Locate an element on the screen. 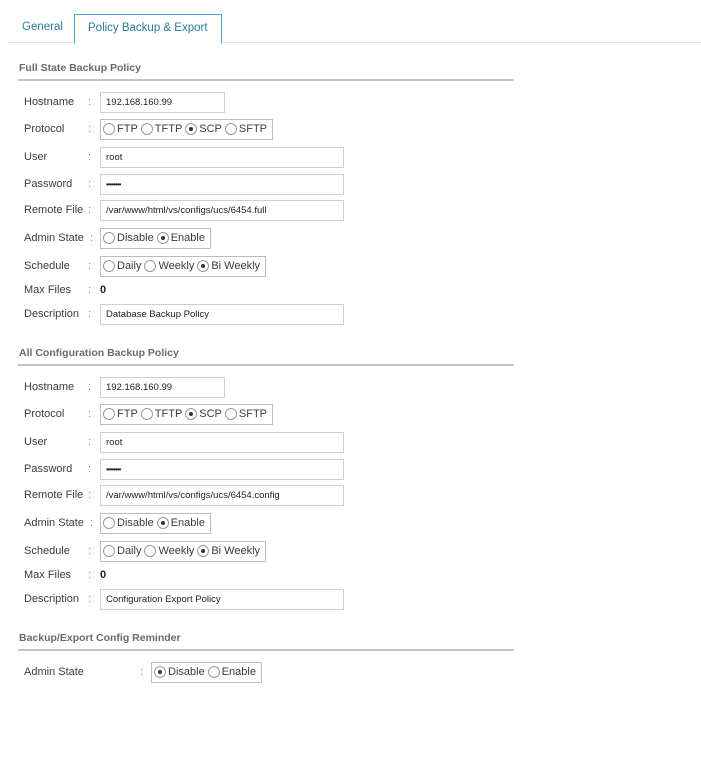 The image size is (701, 780). section-divider is located at coordinates (266, 365).